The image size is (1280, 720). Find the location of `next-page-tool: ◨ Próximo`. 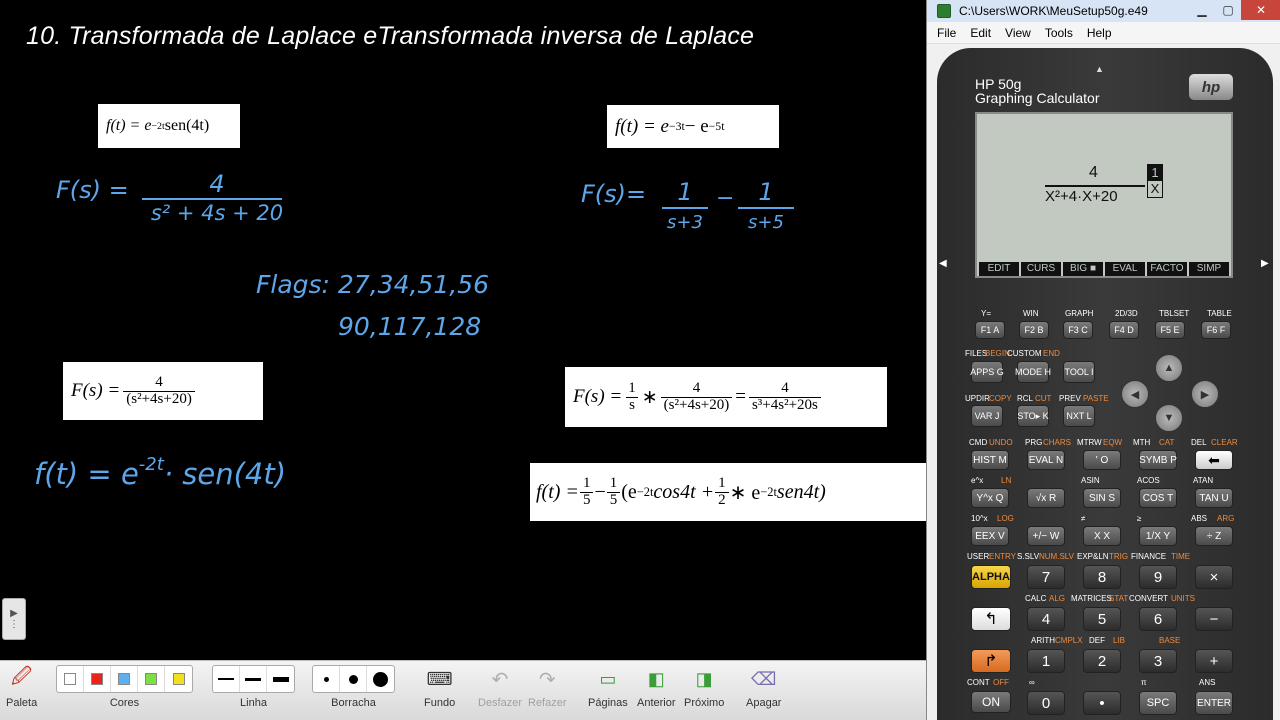

next-page-tool: ◨ Próximo is located at coordinates (704, 687).